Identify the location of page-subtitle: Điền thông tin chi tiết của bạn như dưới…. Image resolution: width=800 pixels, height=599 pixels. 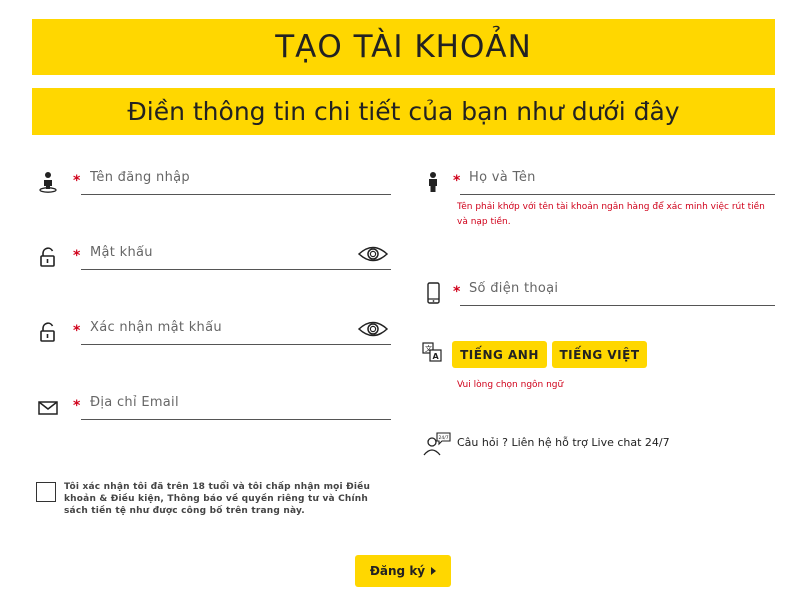
(403, 111).